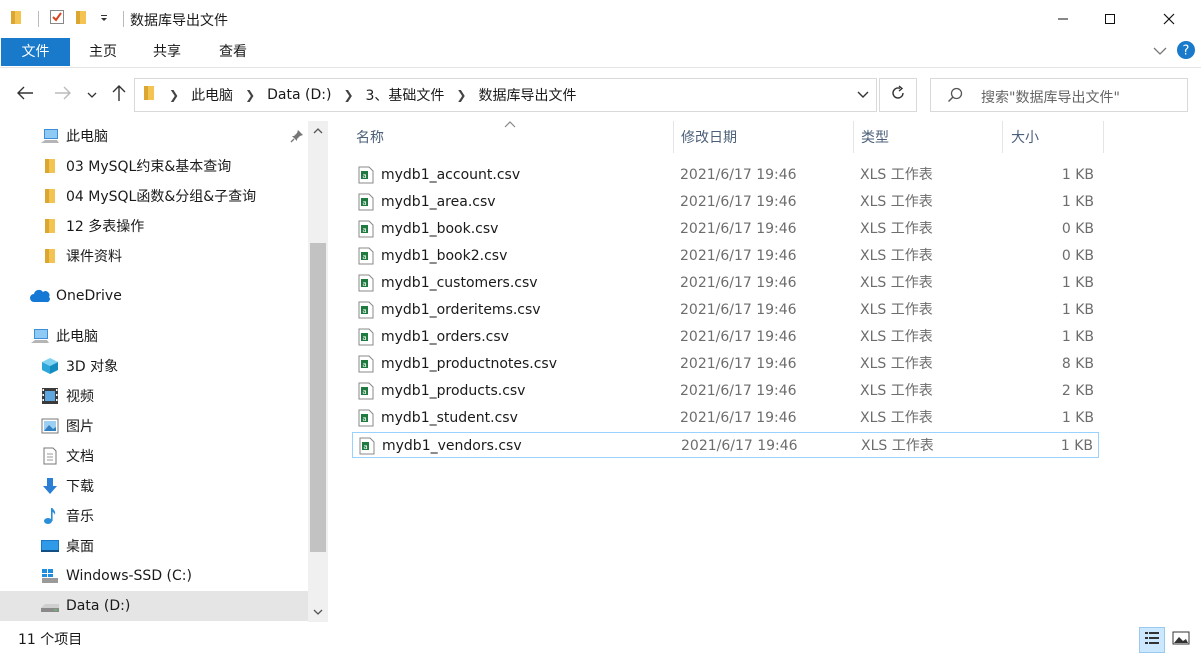 The width and height of the screenshot is (1201, 655). What do you see at coordinates (1063, 19) in the screenshot?
I see `minimize-button` at bounding box center [1063, 19].